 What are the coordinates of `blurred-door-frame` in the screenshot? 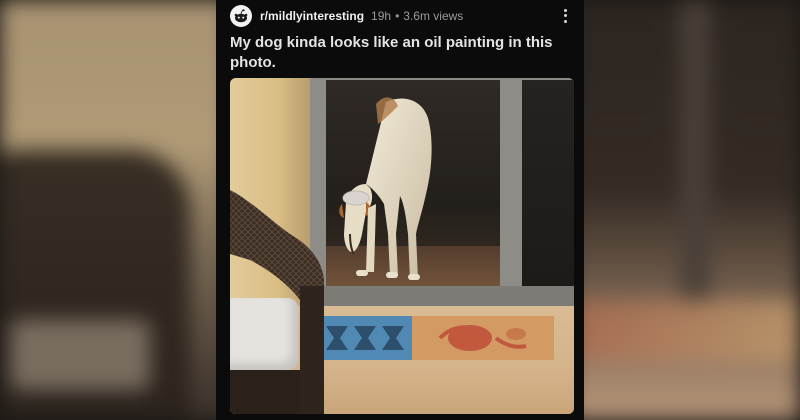 It's located at (695, 150).